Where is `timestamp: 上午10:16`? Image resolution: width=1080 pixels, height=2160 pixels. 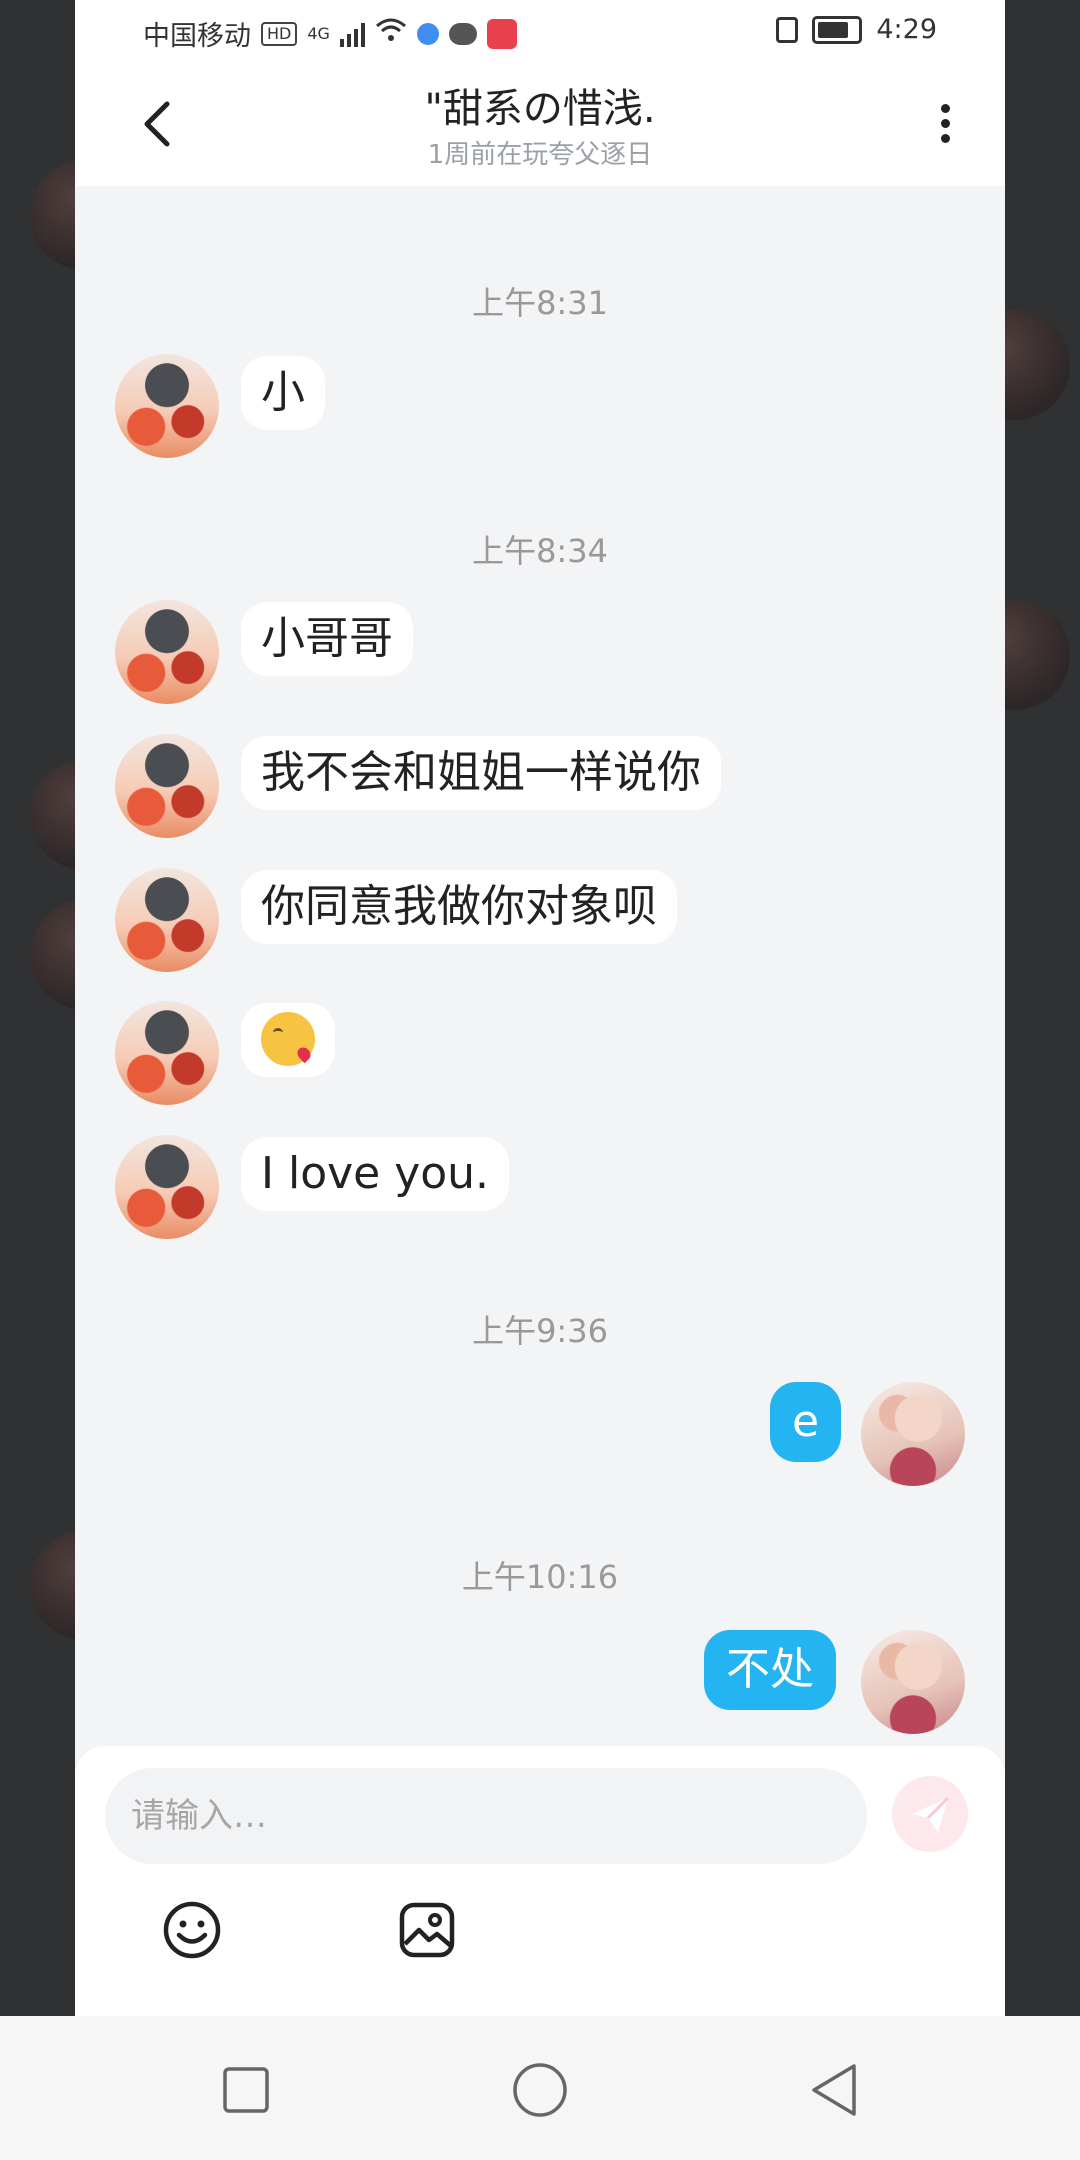
timestamp: 上午10:16 is located at coordinates (540, 1577).